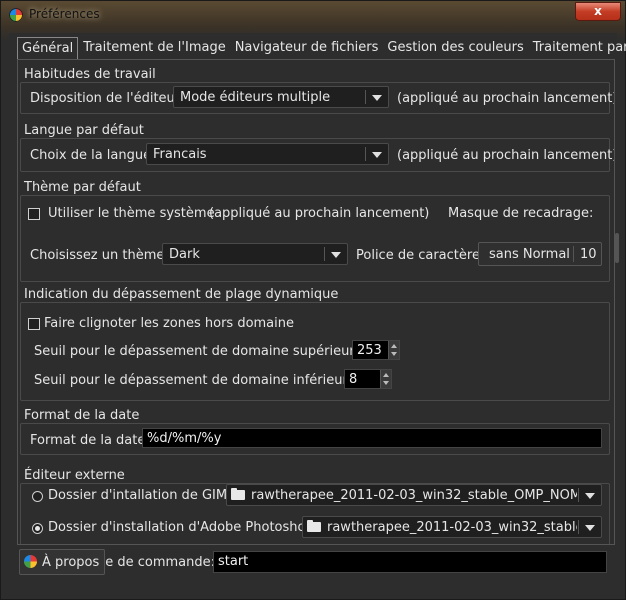 This screenshot has height=600, width=626. What do you see at coordinates (71, 562) in the screenshot?
I see `about-label: À propos` at bounding box center [71, 562].